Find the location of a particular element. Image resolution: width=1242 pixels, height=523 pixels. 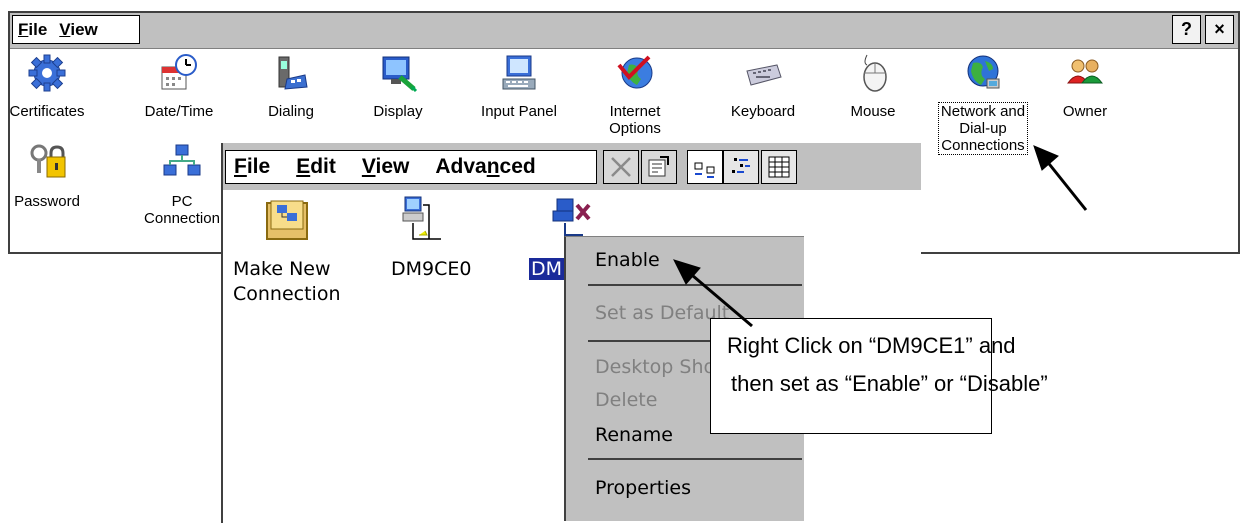

cp-item-pc-connection: PC Connection is located at coordinates (182, 185).